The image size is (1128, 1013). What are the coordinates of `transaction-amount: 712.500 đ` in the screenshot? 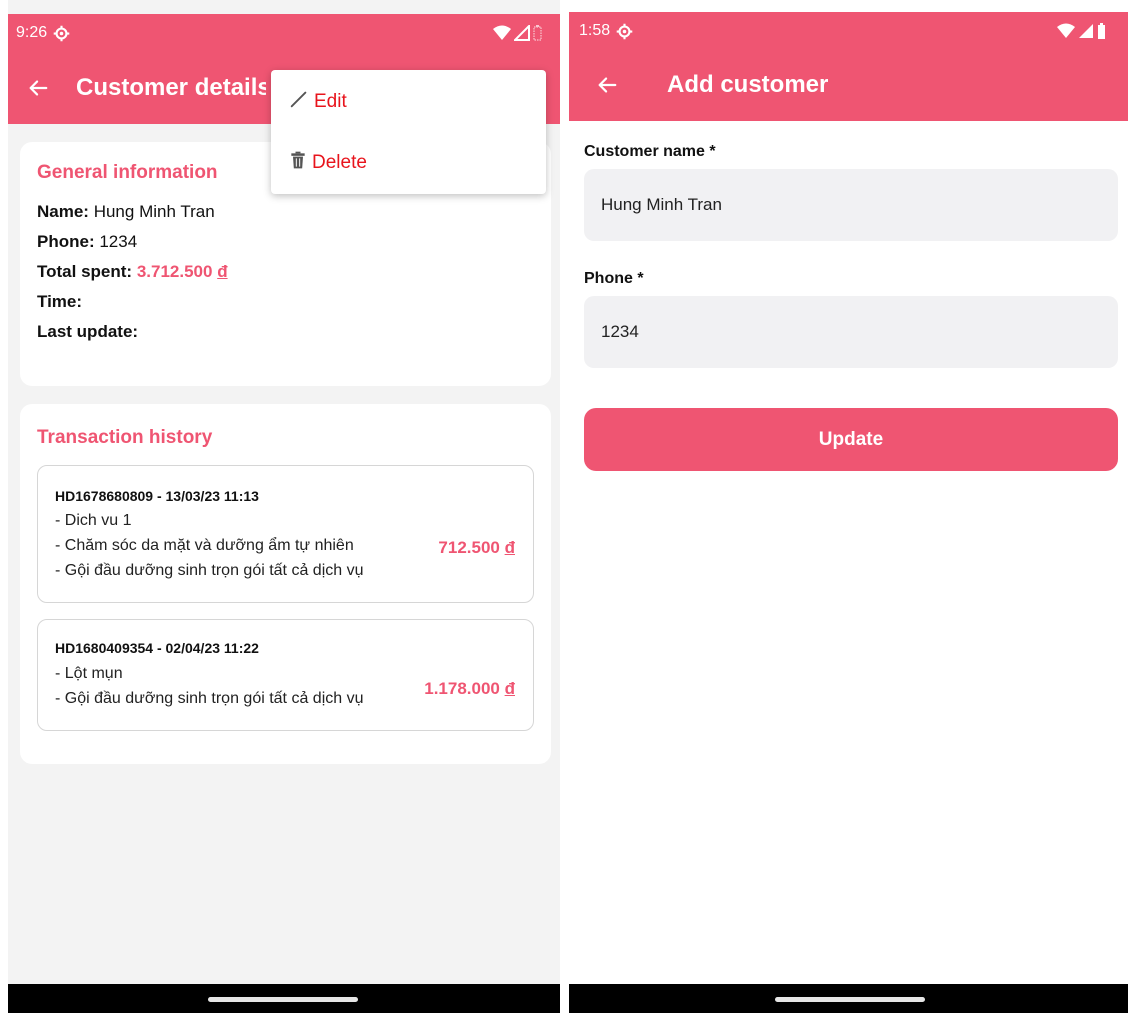 It's located at (476, 548).